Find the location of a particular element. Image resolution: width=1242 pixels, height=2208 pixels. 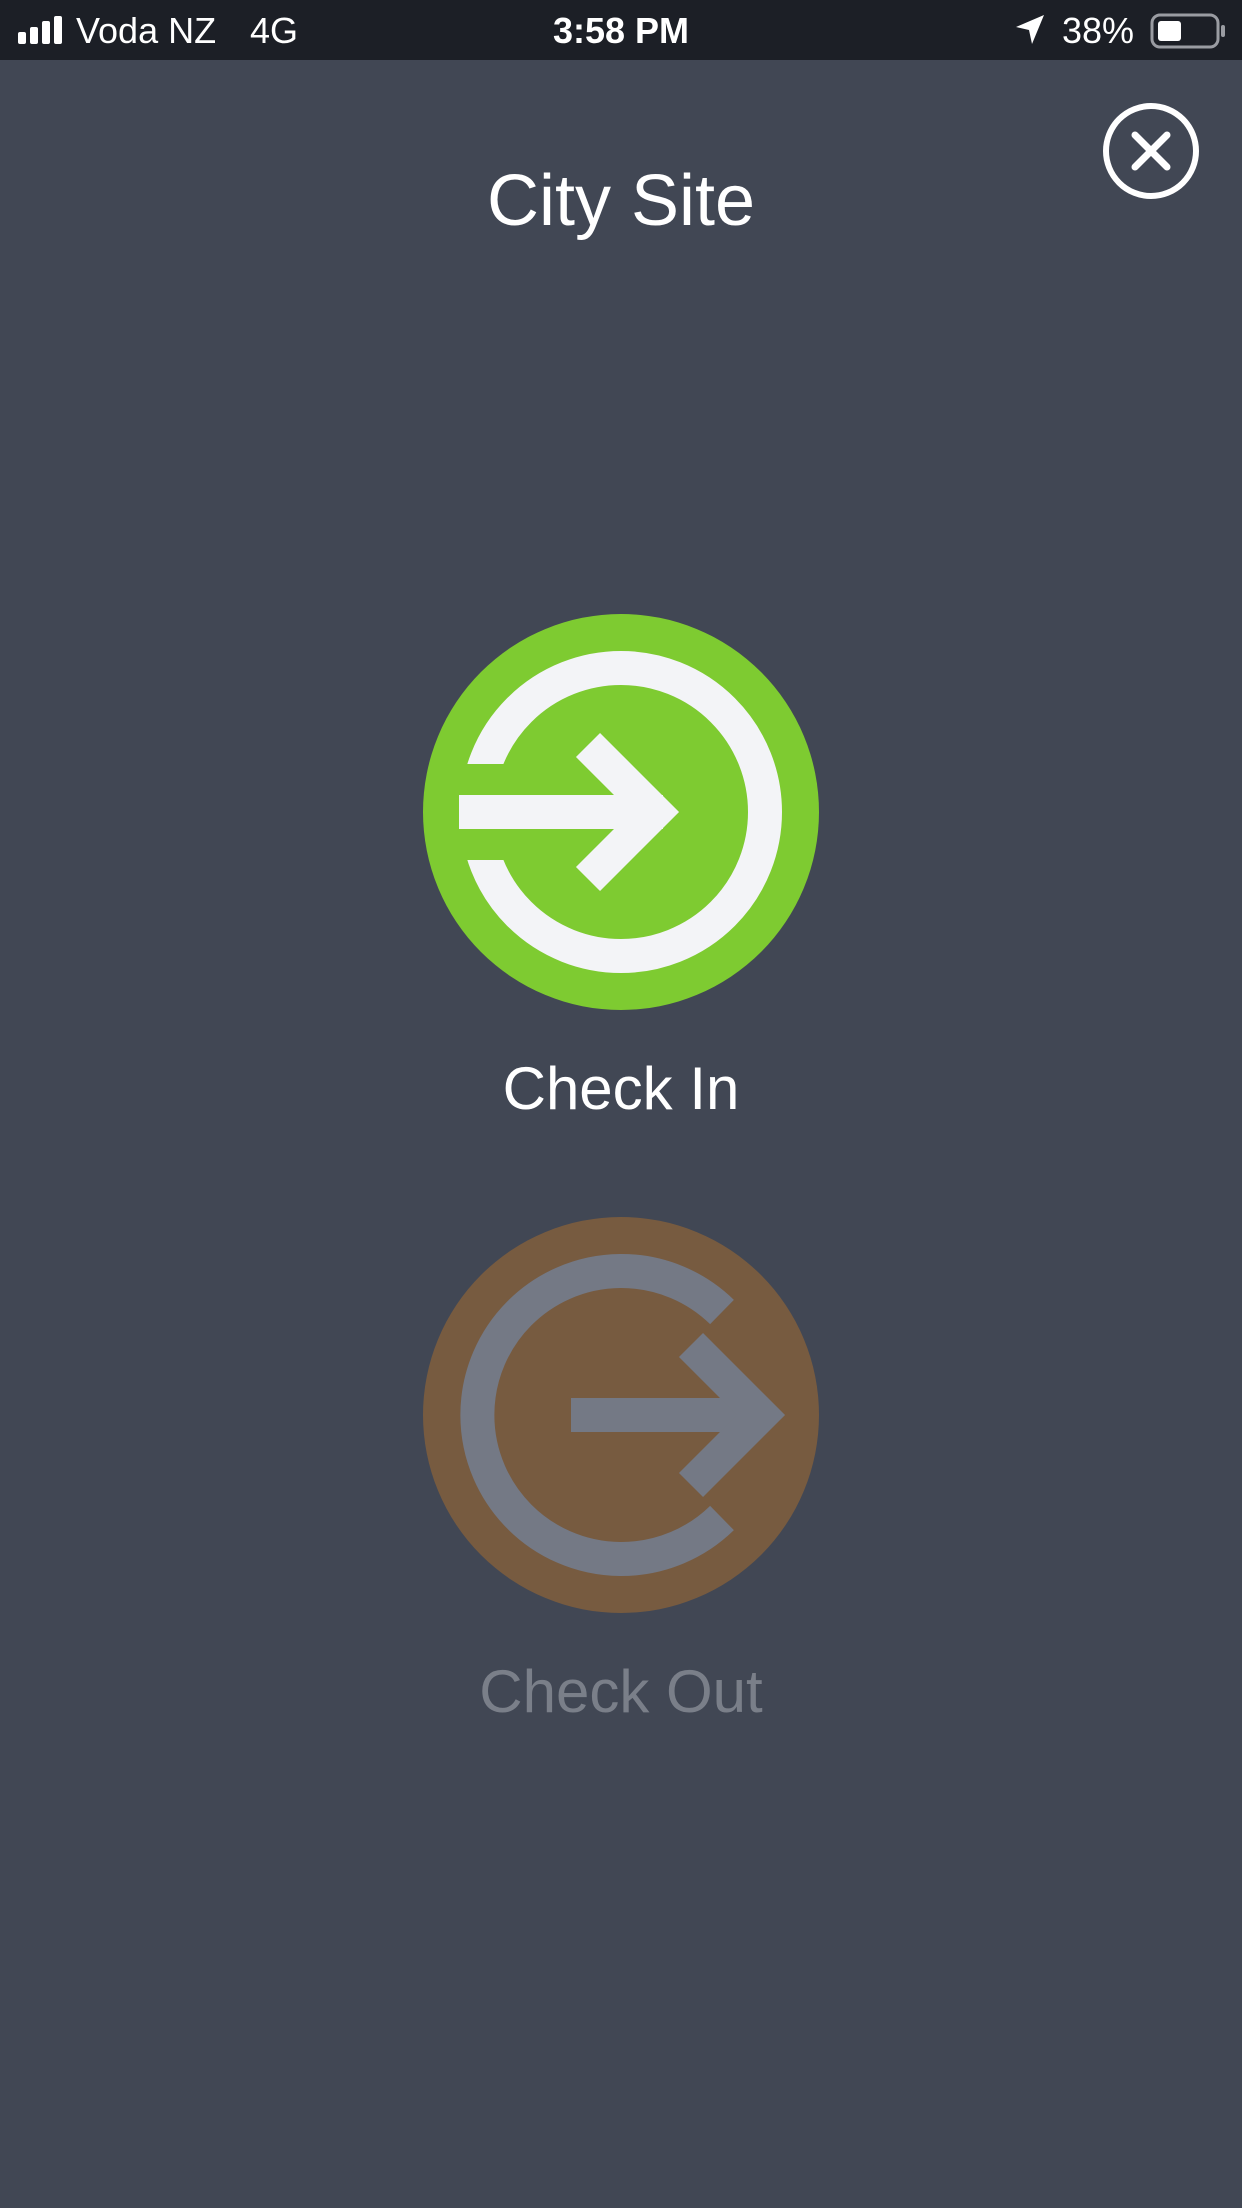

status-time: 3:58 PM is located at coordinates (621, 30).